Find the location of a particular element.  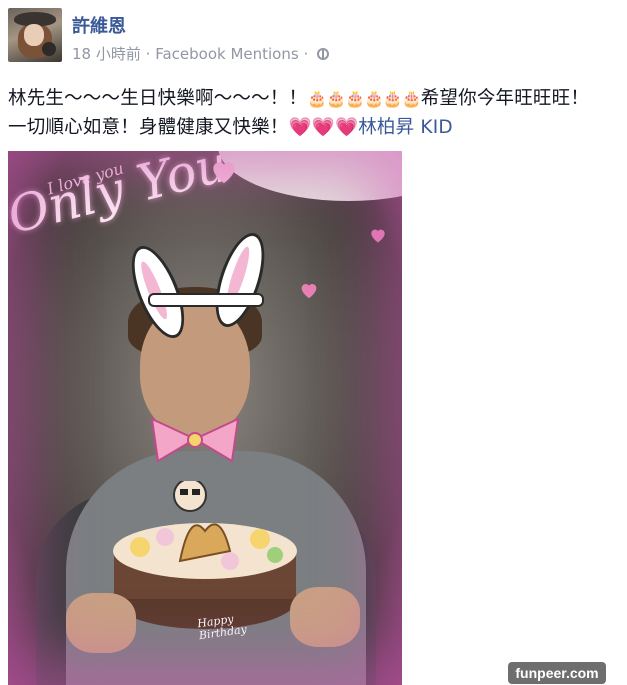

bunny-ear-right is located at coordinates (240, 280).